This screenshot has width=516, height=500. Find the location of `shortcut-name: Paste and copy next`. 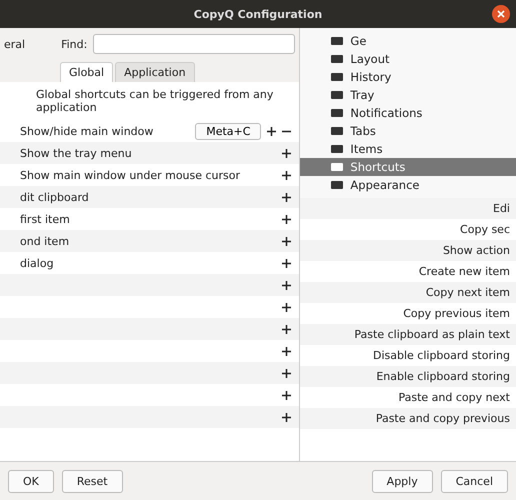

shortcut-name: Paste and copy next is located at coordinates (454, 397).